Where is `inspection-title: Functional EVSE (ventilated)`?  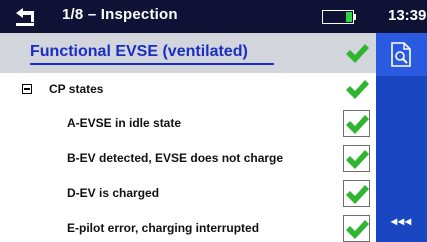
inspection-title: Functional EVSE (ventilated) is located at coordinates (139, 51).